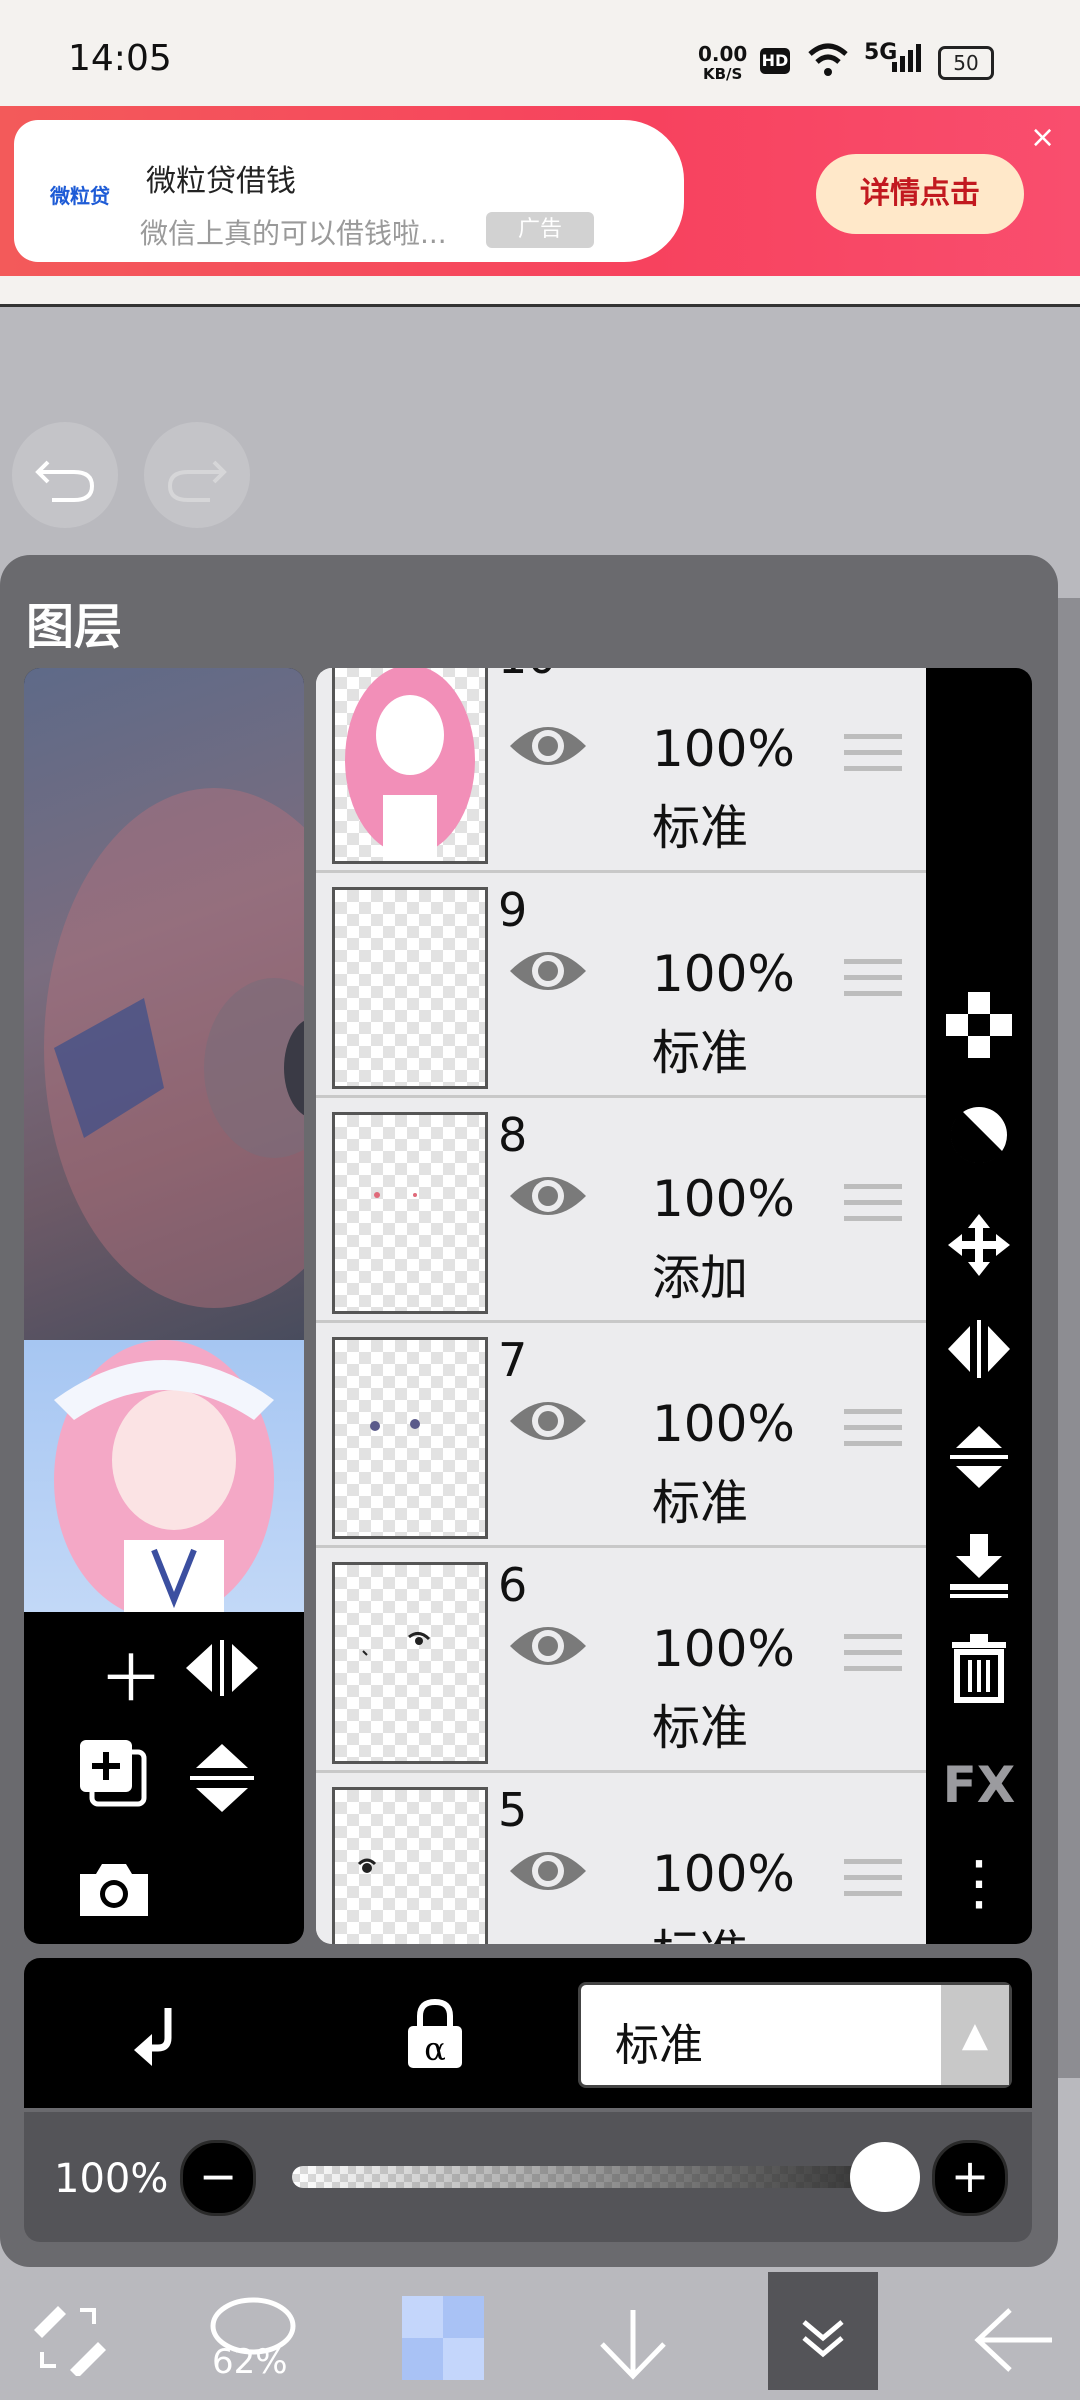 This screenshot has height=2400, width=1080. What do you see at coordinates (80, 196) in the screenshot?
I see `ad-logo: 微粒贷` at bounding box center [80, 196].